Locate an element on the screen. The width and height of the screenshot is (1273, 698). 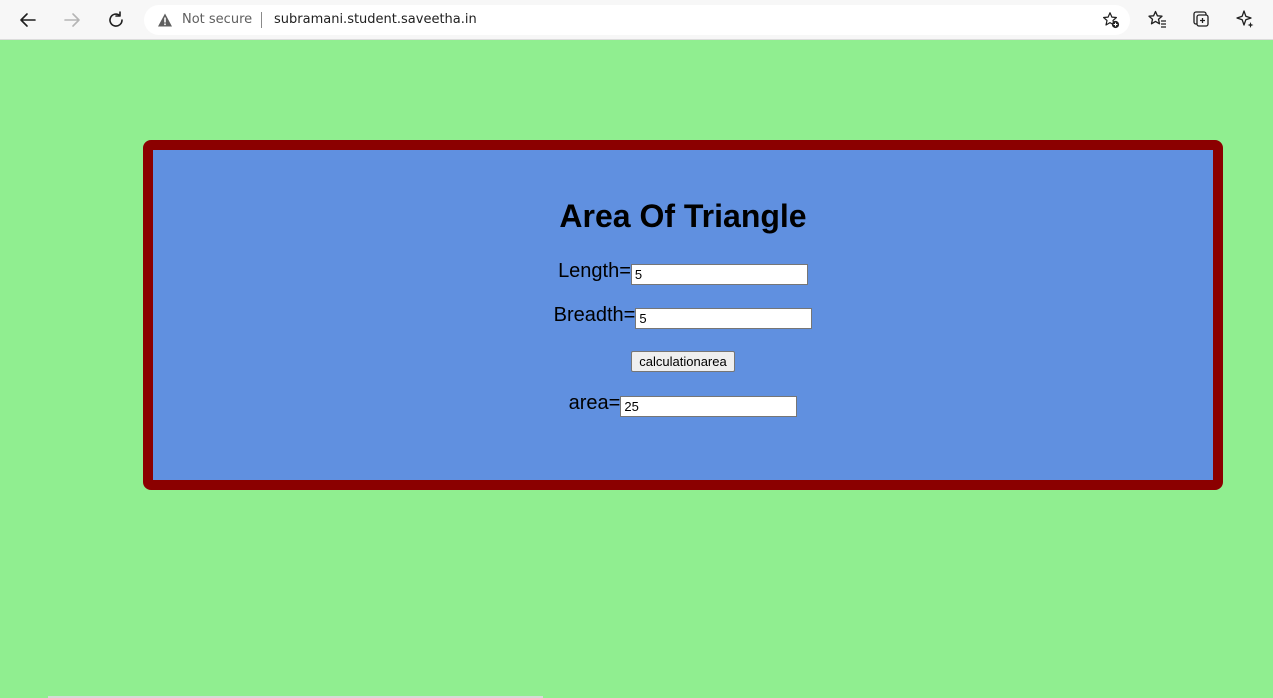
security-status-label: Not secure is located at coordinates (217, 19).